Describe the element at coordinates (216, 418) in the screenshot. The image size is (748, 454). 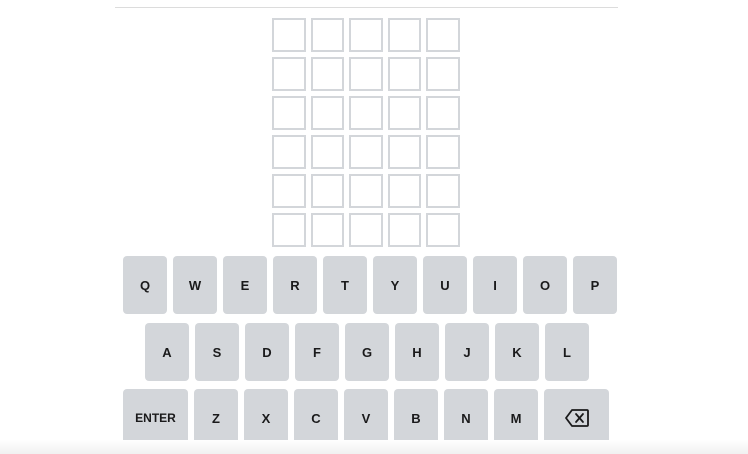
I see `key-z: Z` at that location.